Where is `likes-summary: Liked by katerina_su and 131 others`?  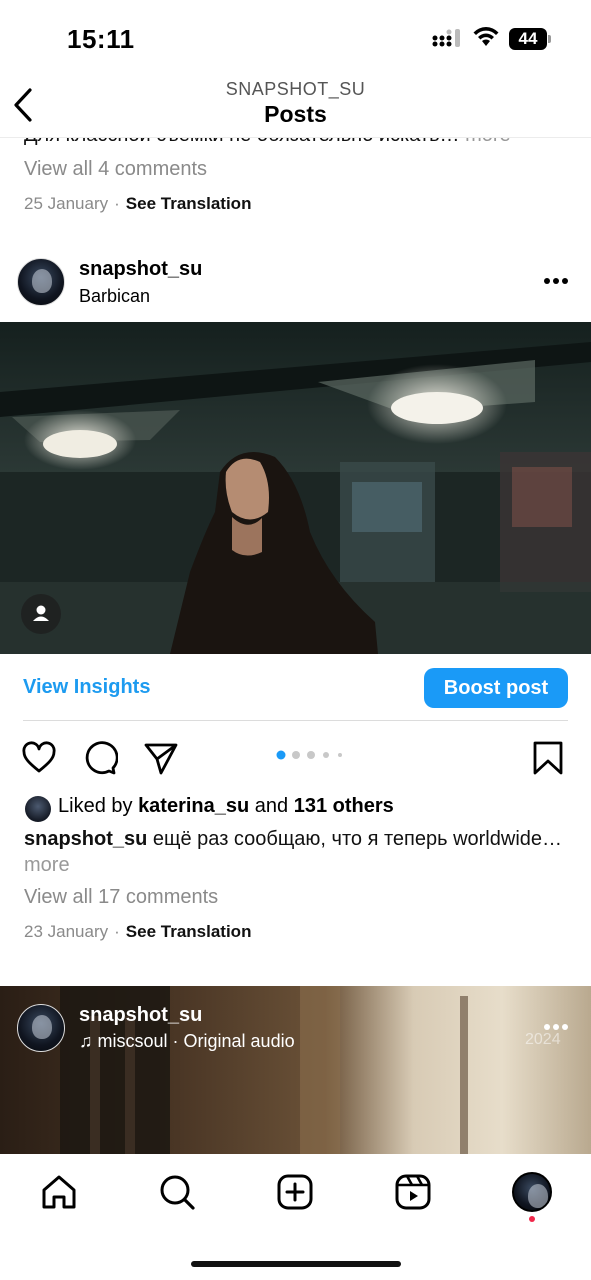 likes-summary: Liked by katerina_su and 131 others is located at coordinates (226, 806).